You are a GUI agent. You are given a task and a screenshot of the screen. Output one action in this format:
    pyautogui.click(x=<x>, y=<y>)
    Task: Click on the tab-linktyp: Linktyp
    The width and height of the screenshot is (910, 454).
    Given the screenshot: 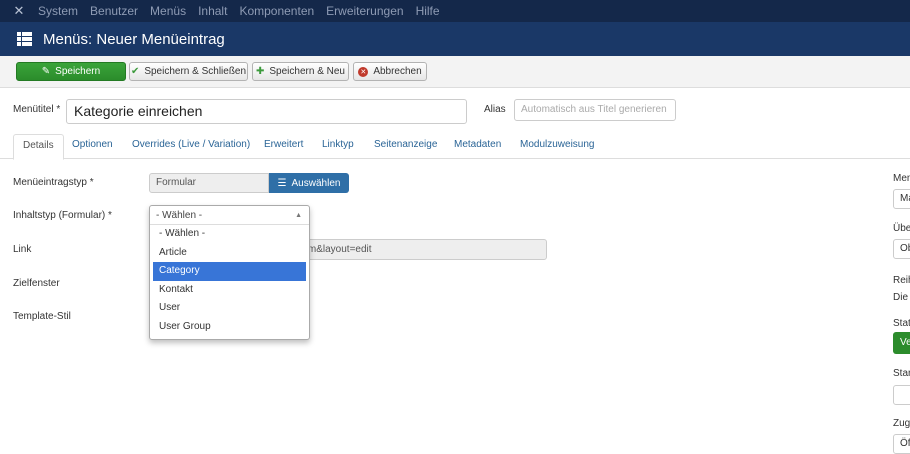 What is the action you would take?
    pyautogui.click(x=338, y=144)
    